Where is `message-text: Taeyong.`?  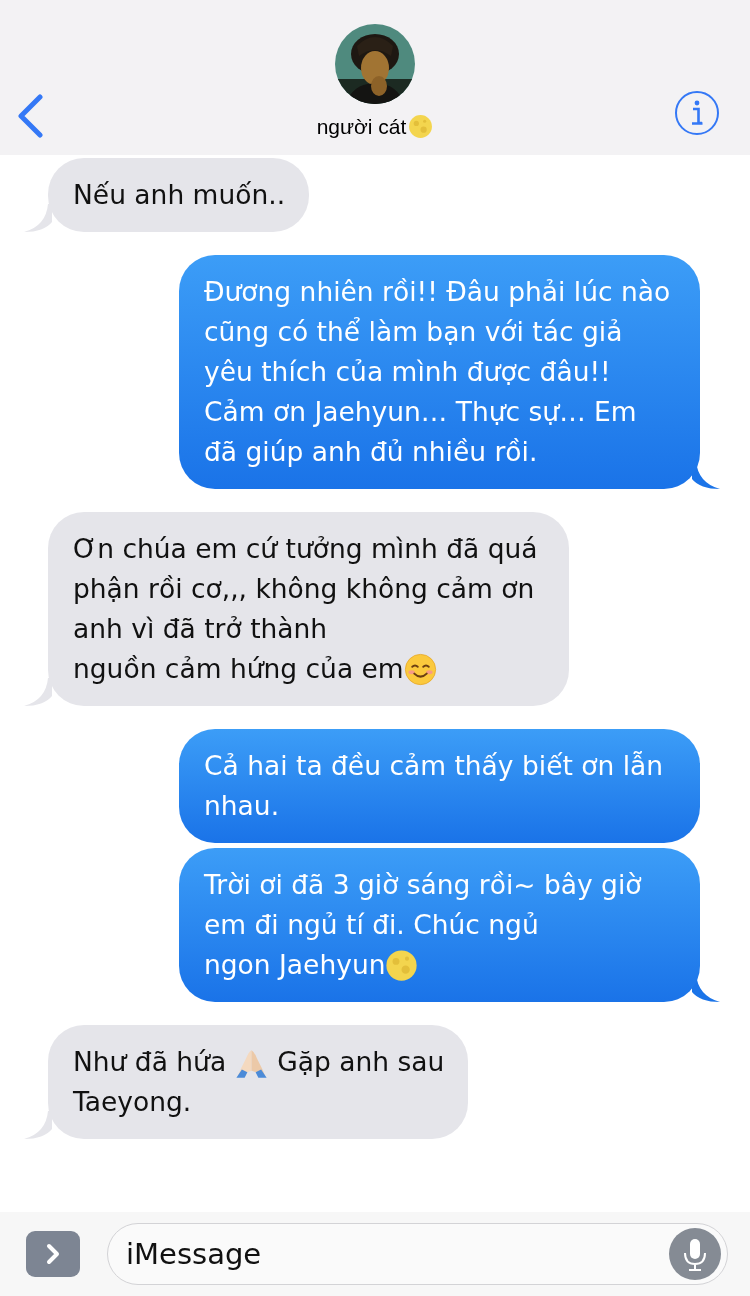
message-text: Taeyong. is located at coordinates (132, 1102).